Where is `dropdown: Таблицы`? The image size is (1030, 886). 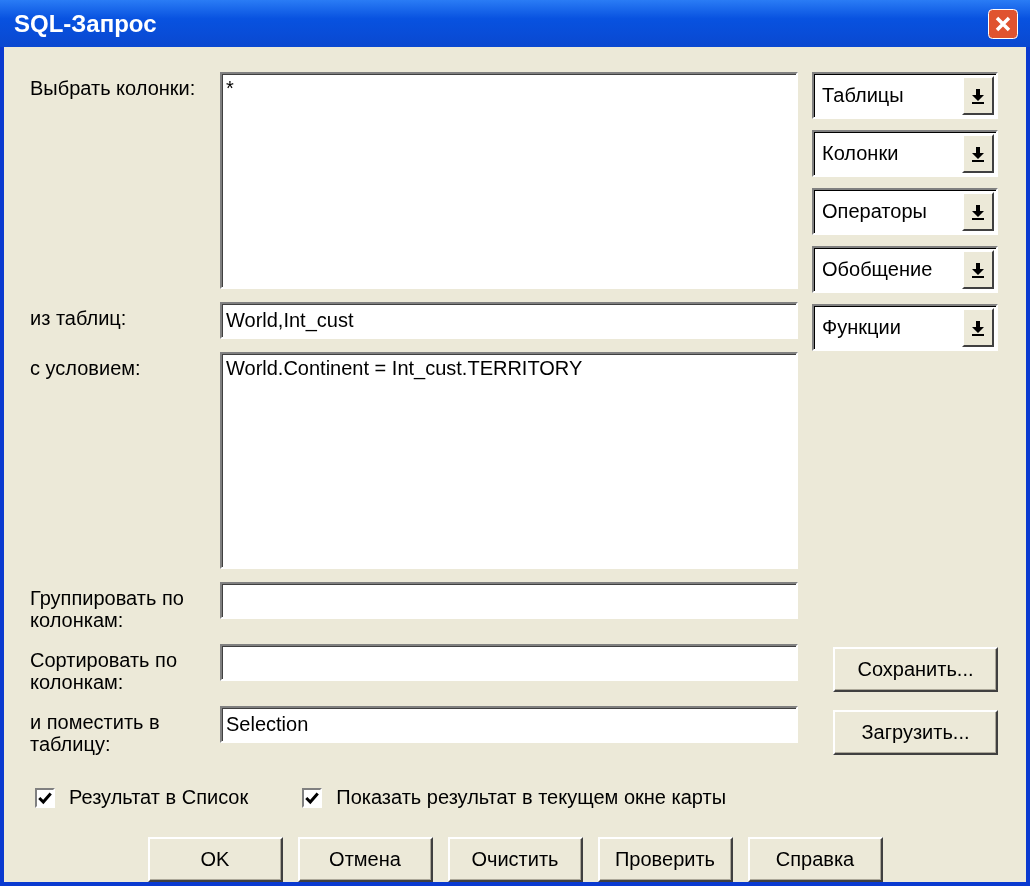
dropdown: Таблицы is located at coordinates (905, 95).